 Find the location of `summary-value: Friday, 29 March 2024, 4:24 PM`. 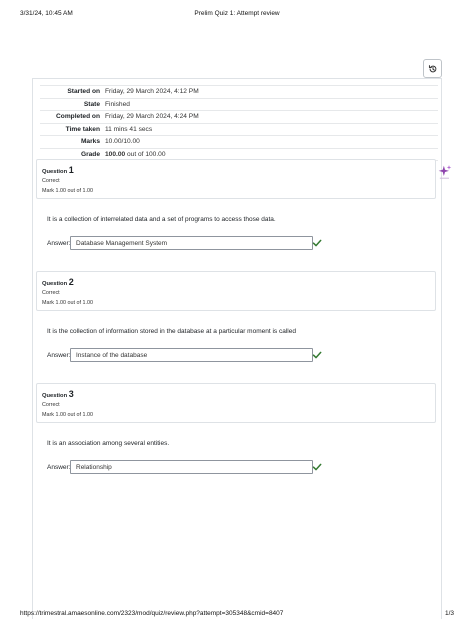

summary-value: Friday, 29 March 2024, 4:24 PM is located at coordinates (152, 116).